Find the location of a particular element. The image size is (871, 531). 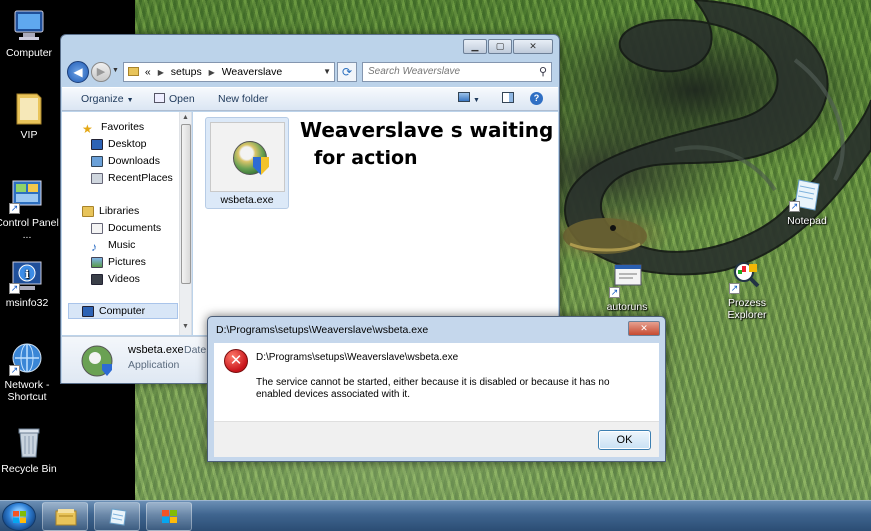

star-icon: ★ is located at coordinates (87, 128).